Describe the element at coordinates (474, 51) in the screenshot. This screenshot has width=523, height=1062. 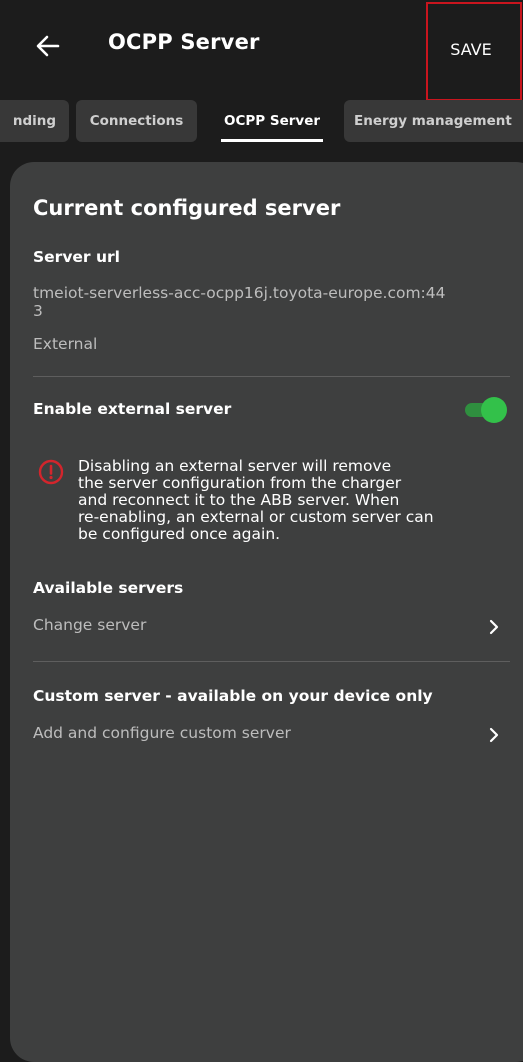
I see `save-button: SAVE` at that location.